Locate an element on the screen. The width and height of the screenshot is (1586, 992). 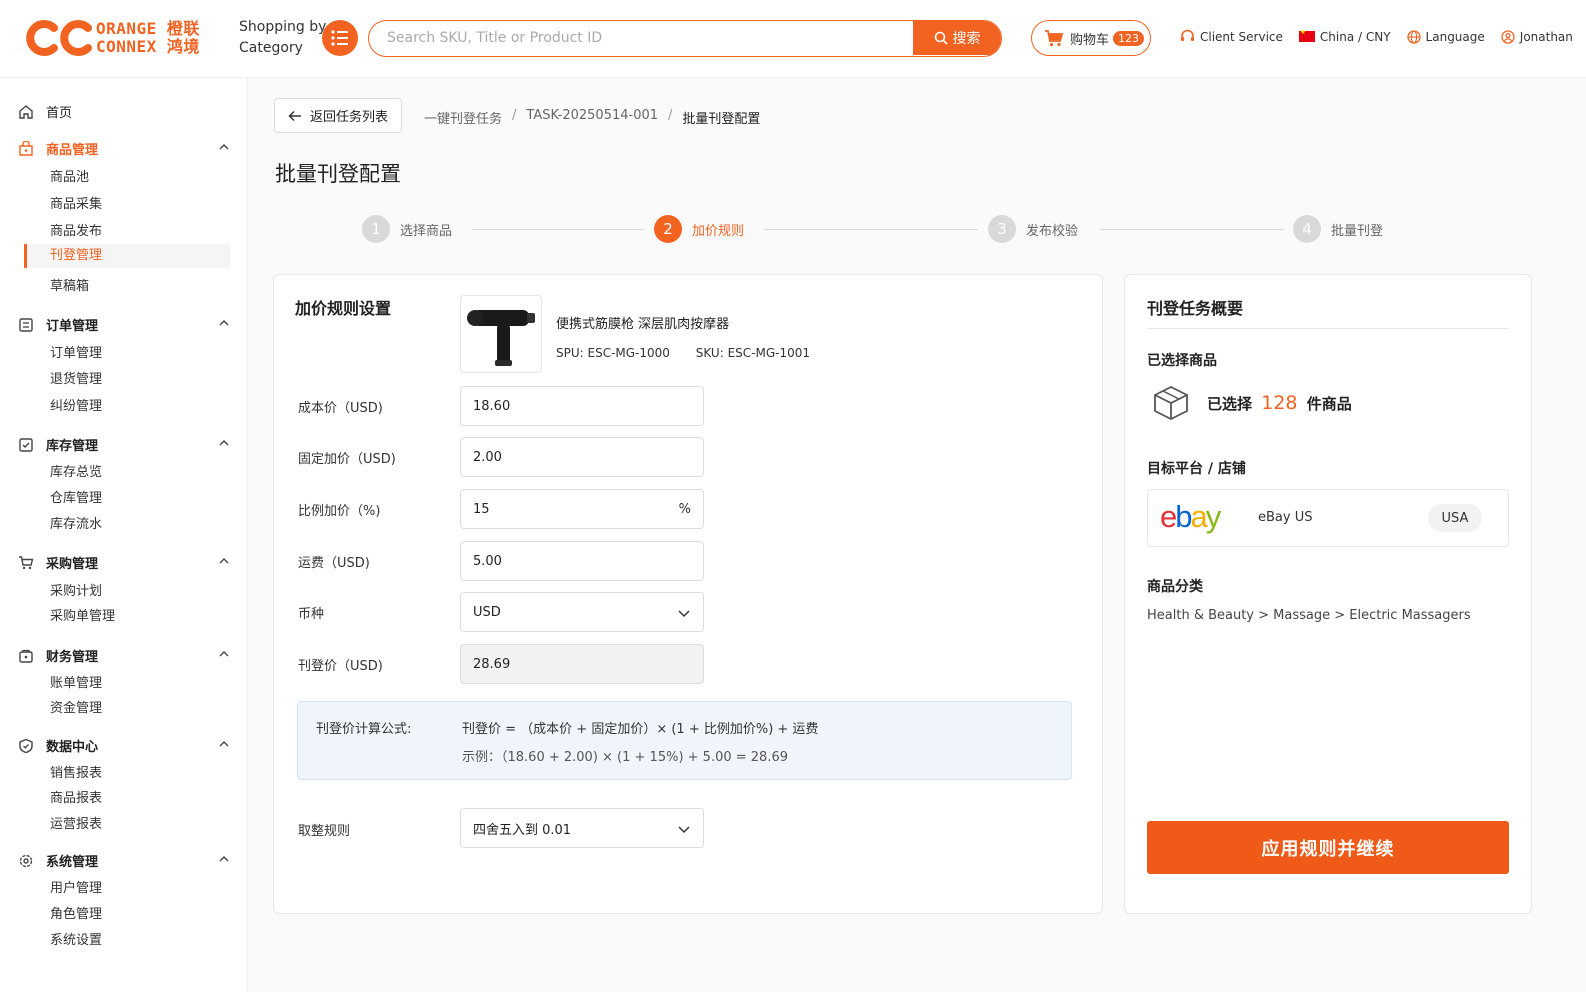
step-number: 3 is located at coordinates (1002, 229).